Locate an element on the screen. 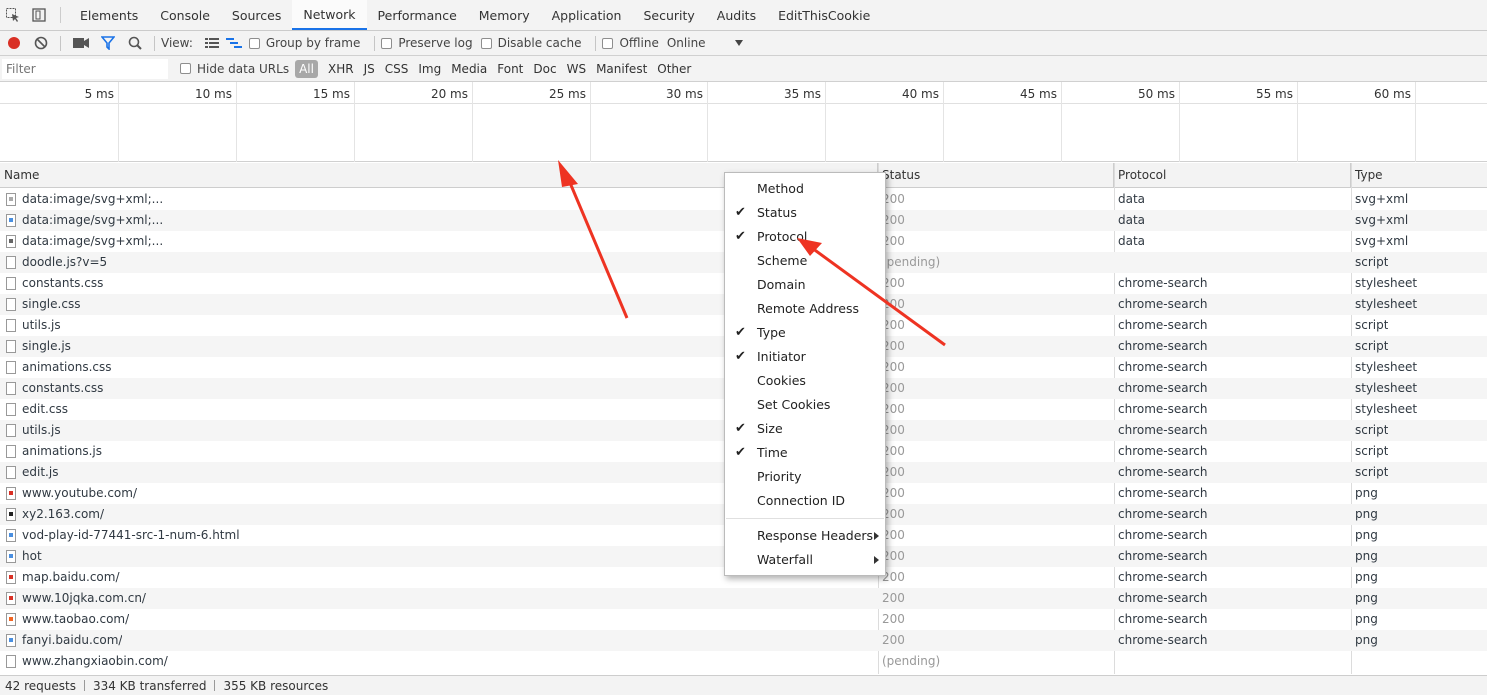 This screenshot has width=1487, height=695. filter-icon is located at coordinates (107, 43).